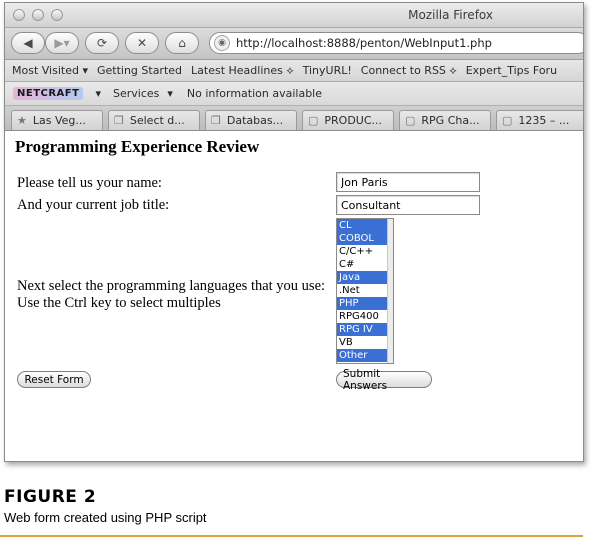 The image size is (600, 545). What do you see at coordinates (450, 15) in the screenshot?
I see `window-title: Mozilla Firefox` at bounding box center [450, 15].